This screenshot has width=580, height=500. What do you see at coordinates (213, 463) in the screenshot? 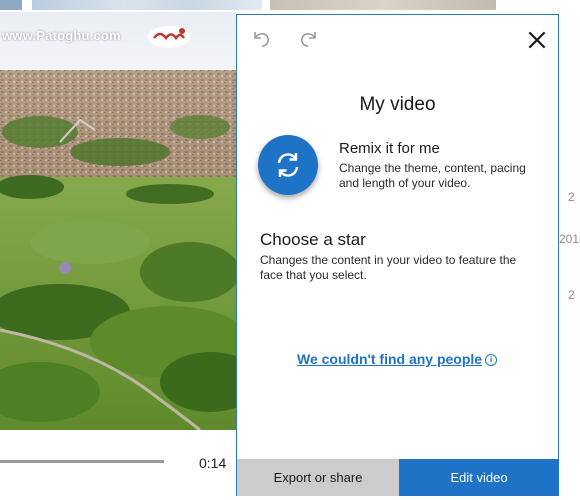
I see `playback-time: 0:14` at bounding box center [213, 463].